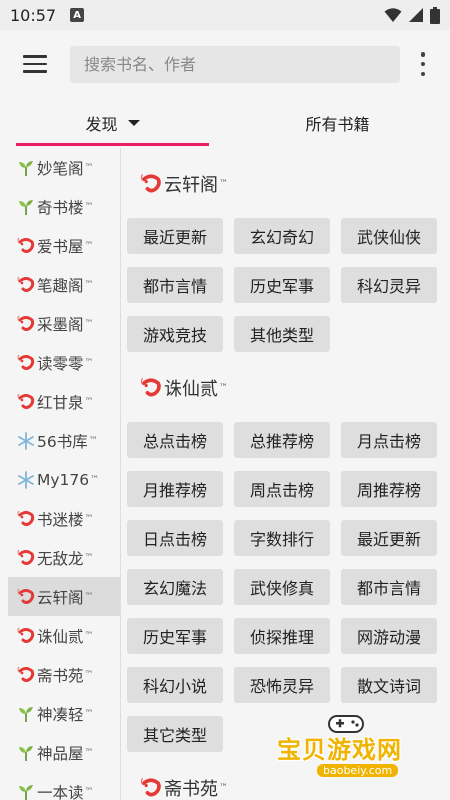  What do you see at coordinates (175, 587) in the screenshot?
I see `category-tag-button: 玄幻魔法` at bounding box center [175, 587].